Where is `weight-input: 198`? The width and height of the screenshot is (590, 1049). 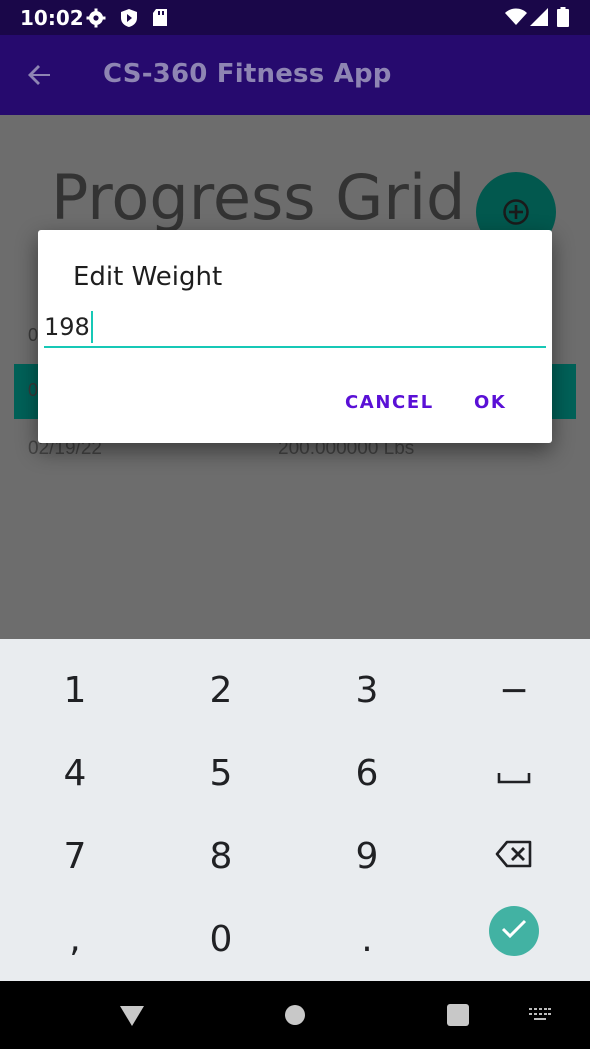
weight-input: 198 is located at coordinates (295, 328).